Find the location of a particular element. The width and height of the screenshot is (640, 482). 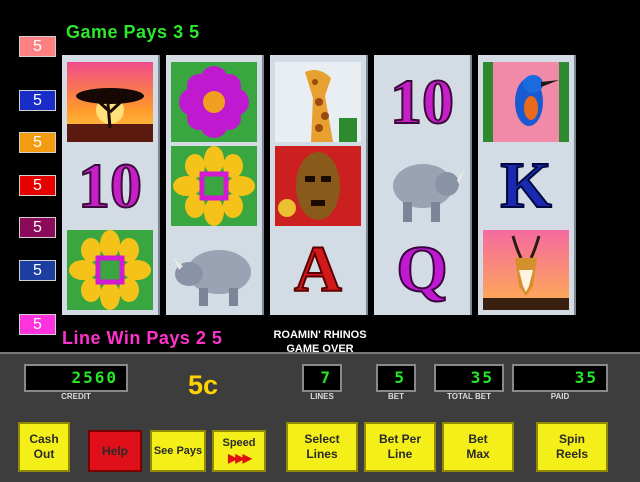

spin-reels-button: Spin Reels is located at coordinates (572, 447).